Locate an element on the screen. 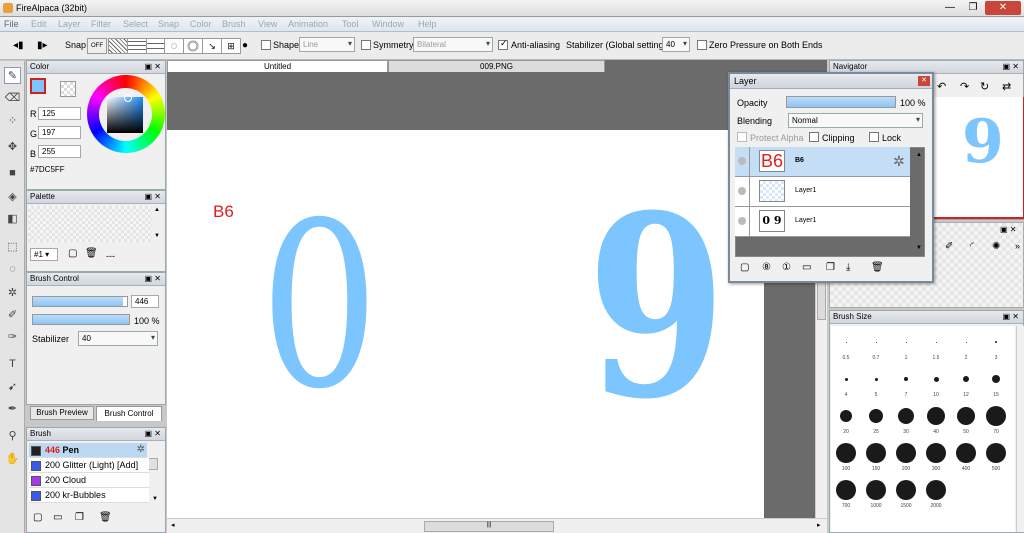 This screenshot has width=1024, height=533. maximize-icon: ❐ is located at coordinates (973, 8).